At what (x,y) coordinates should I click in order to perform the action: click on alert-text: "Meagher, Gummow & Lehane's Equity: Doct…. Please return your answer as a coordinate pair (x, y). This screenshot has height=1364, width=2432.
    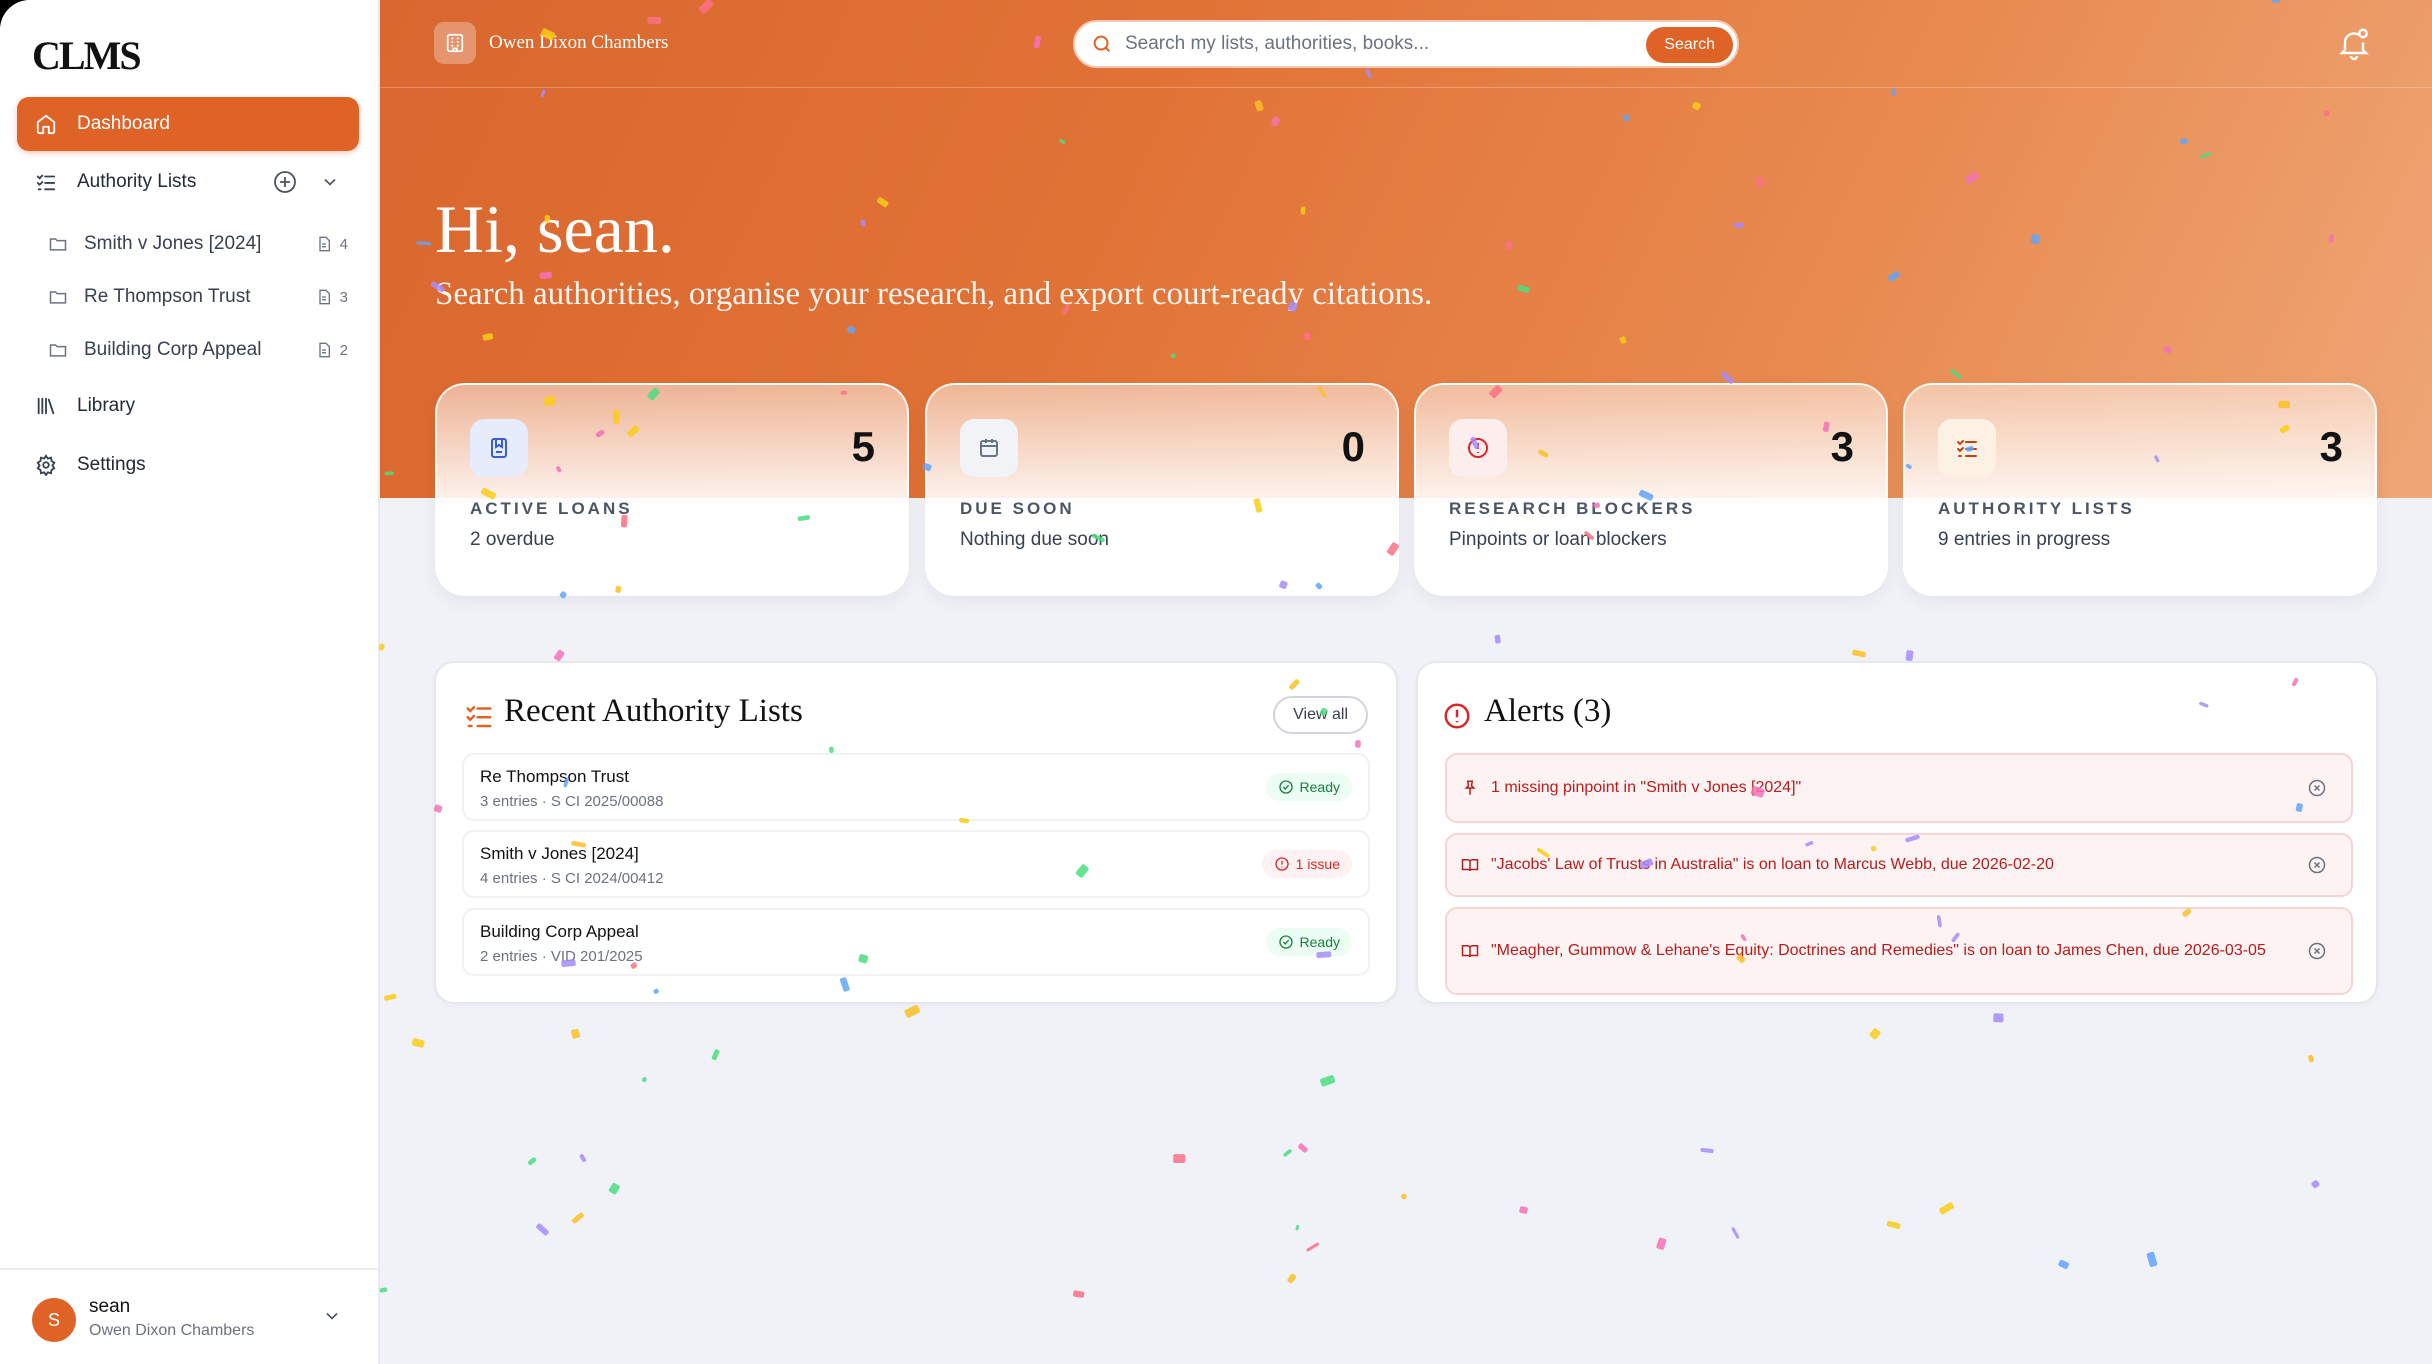
    Looking at the image, I should click on (1878, 950).